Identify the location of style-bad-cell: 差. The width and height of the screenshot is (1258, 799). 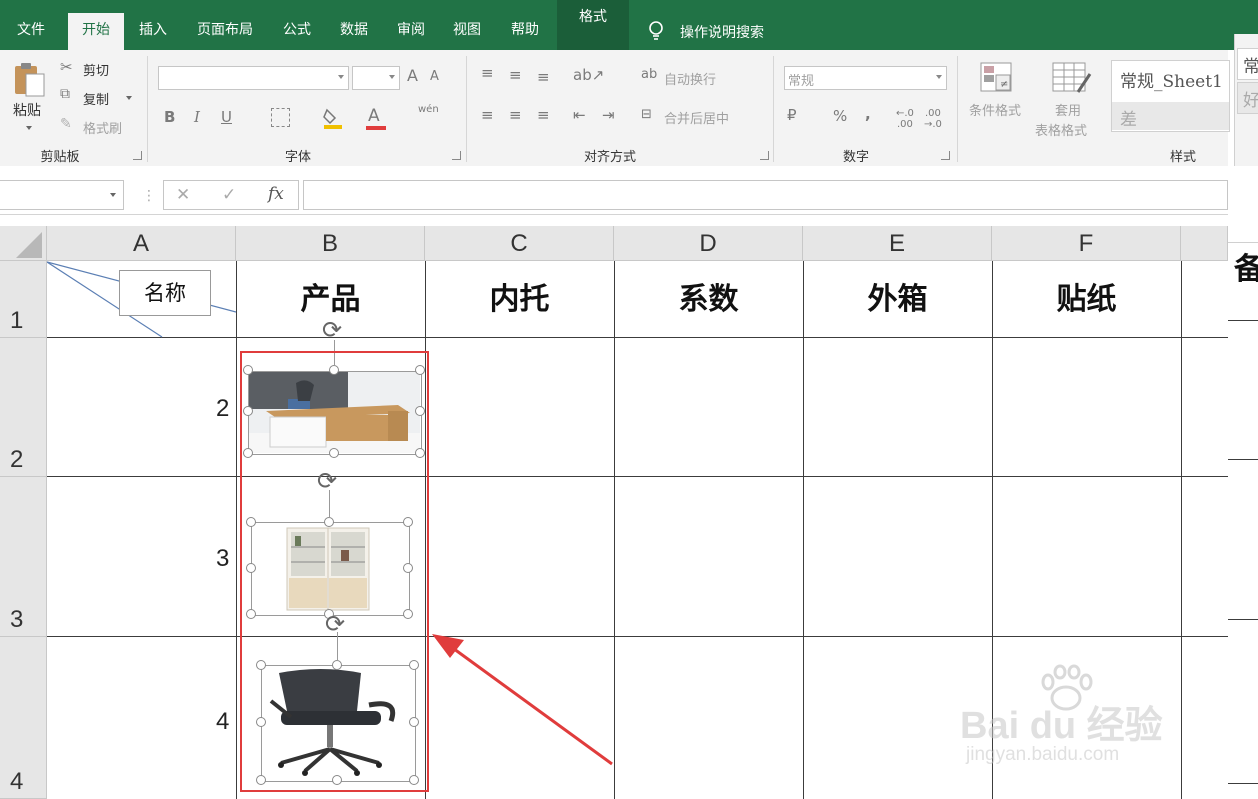
(1170, 116).